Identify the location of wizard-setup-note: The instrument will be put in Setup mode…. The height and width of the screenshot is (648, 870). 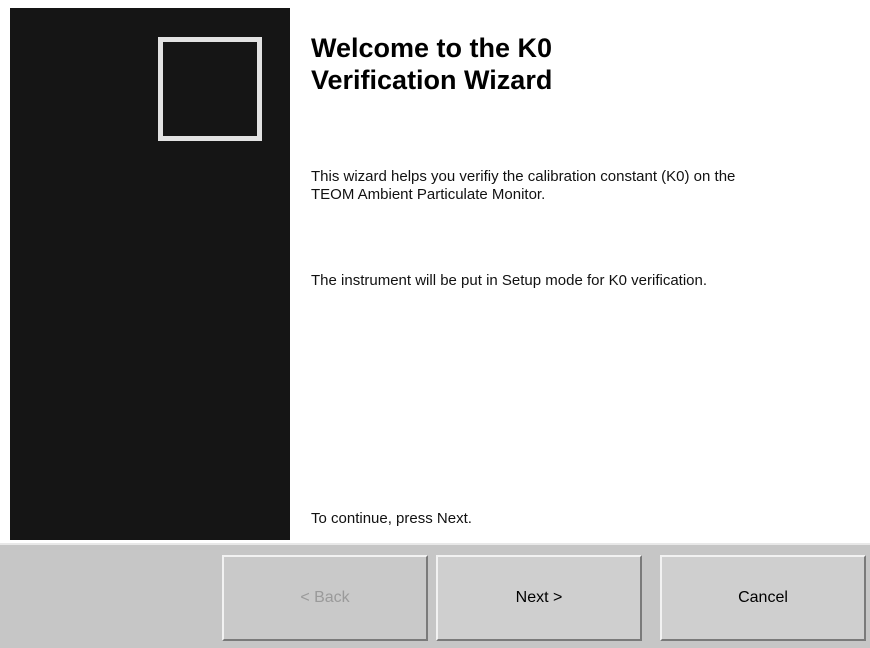
(509, 280).